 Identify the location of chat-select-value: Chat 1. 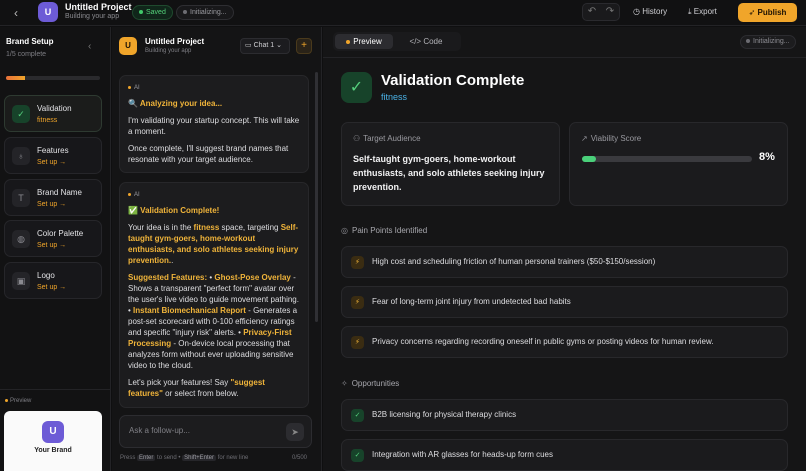
(264, 45).